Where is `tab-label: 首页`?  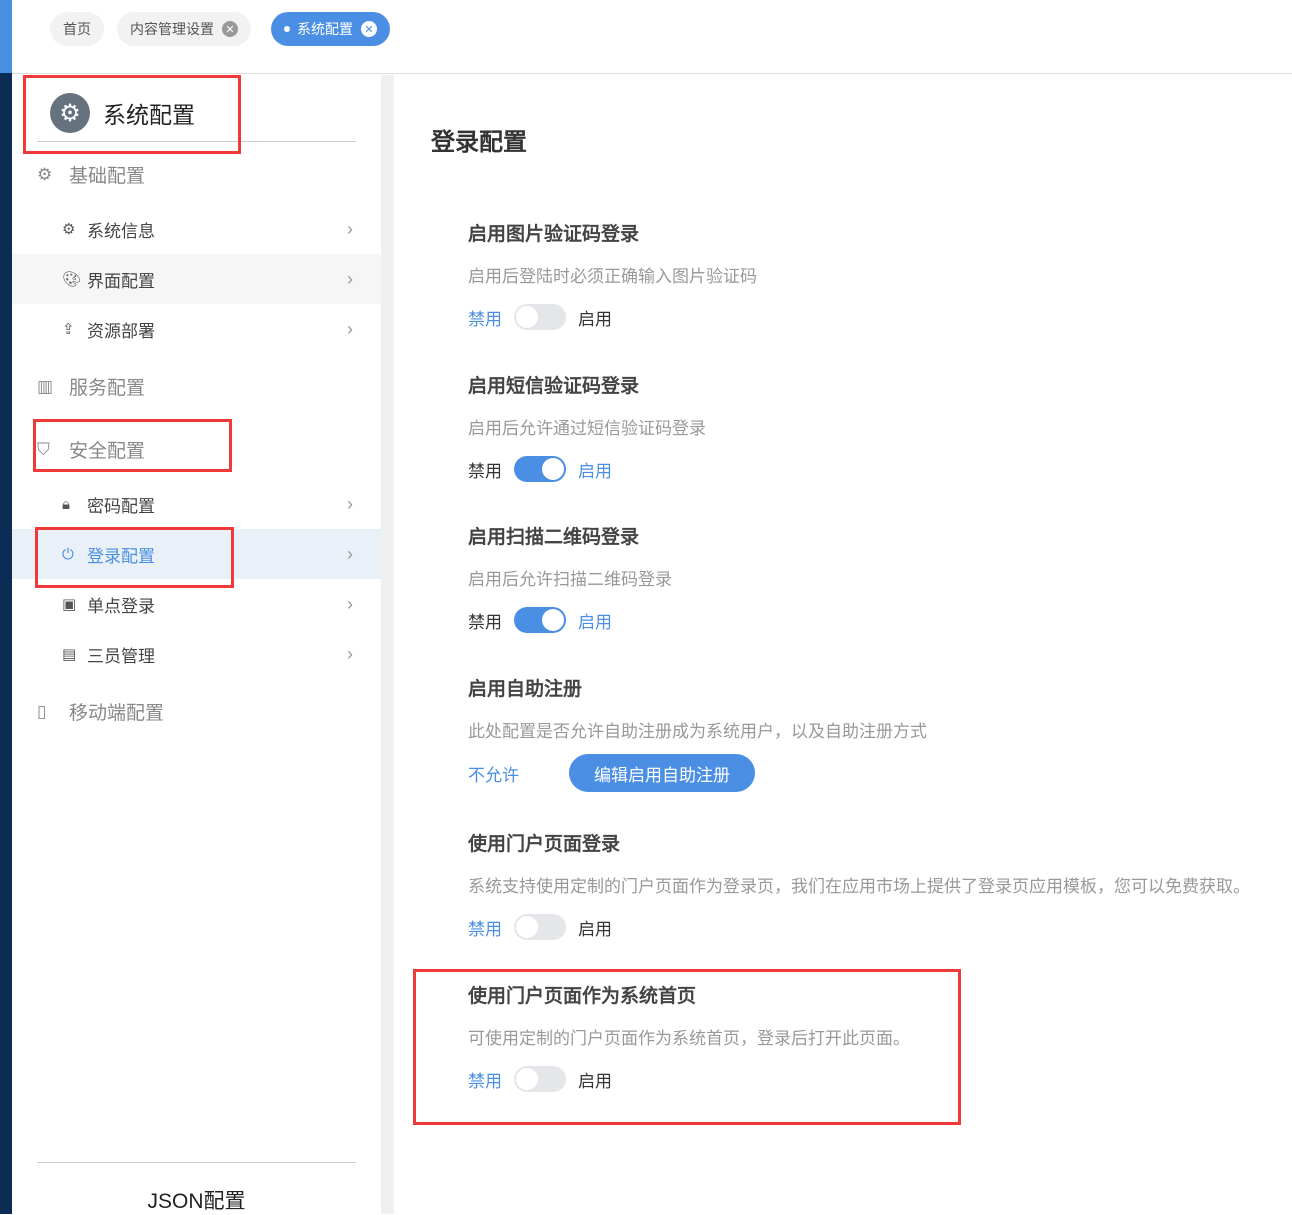 tab-label: 首页 is located at coordinates (77, 29).